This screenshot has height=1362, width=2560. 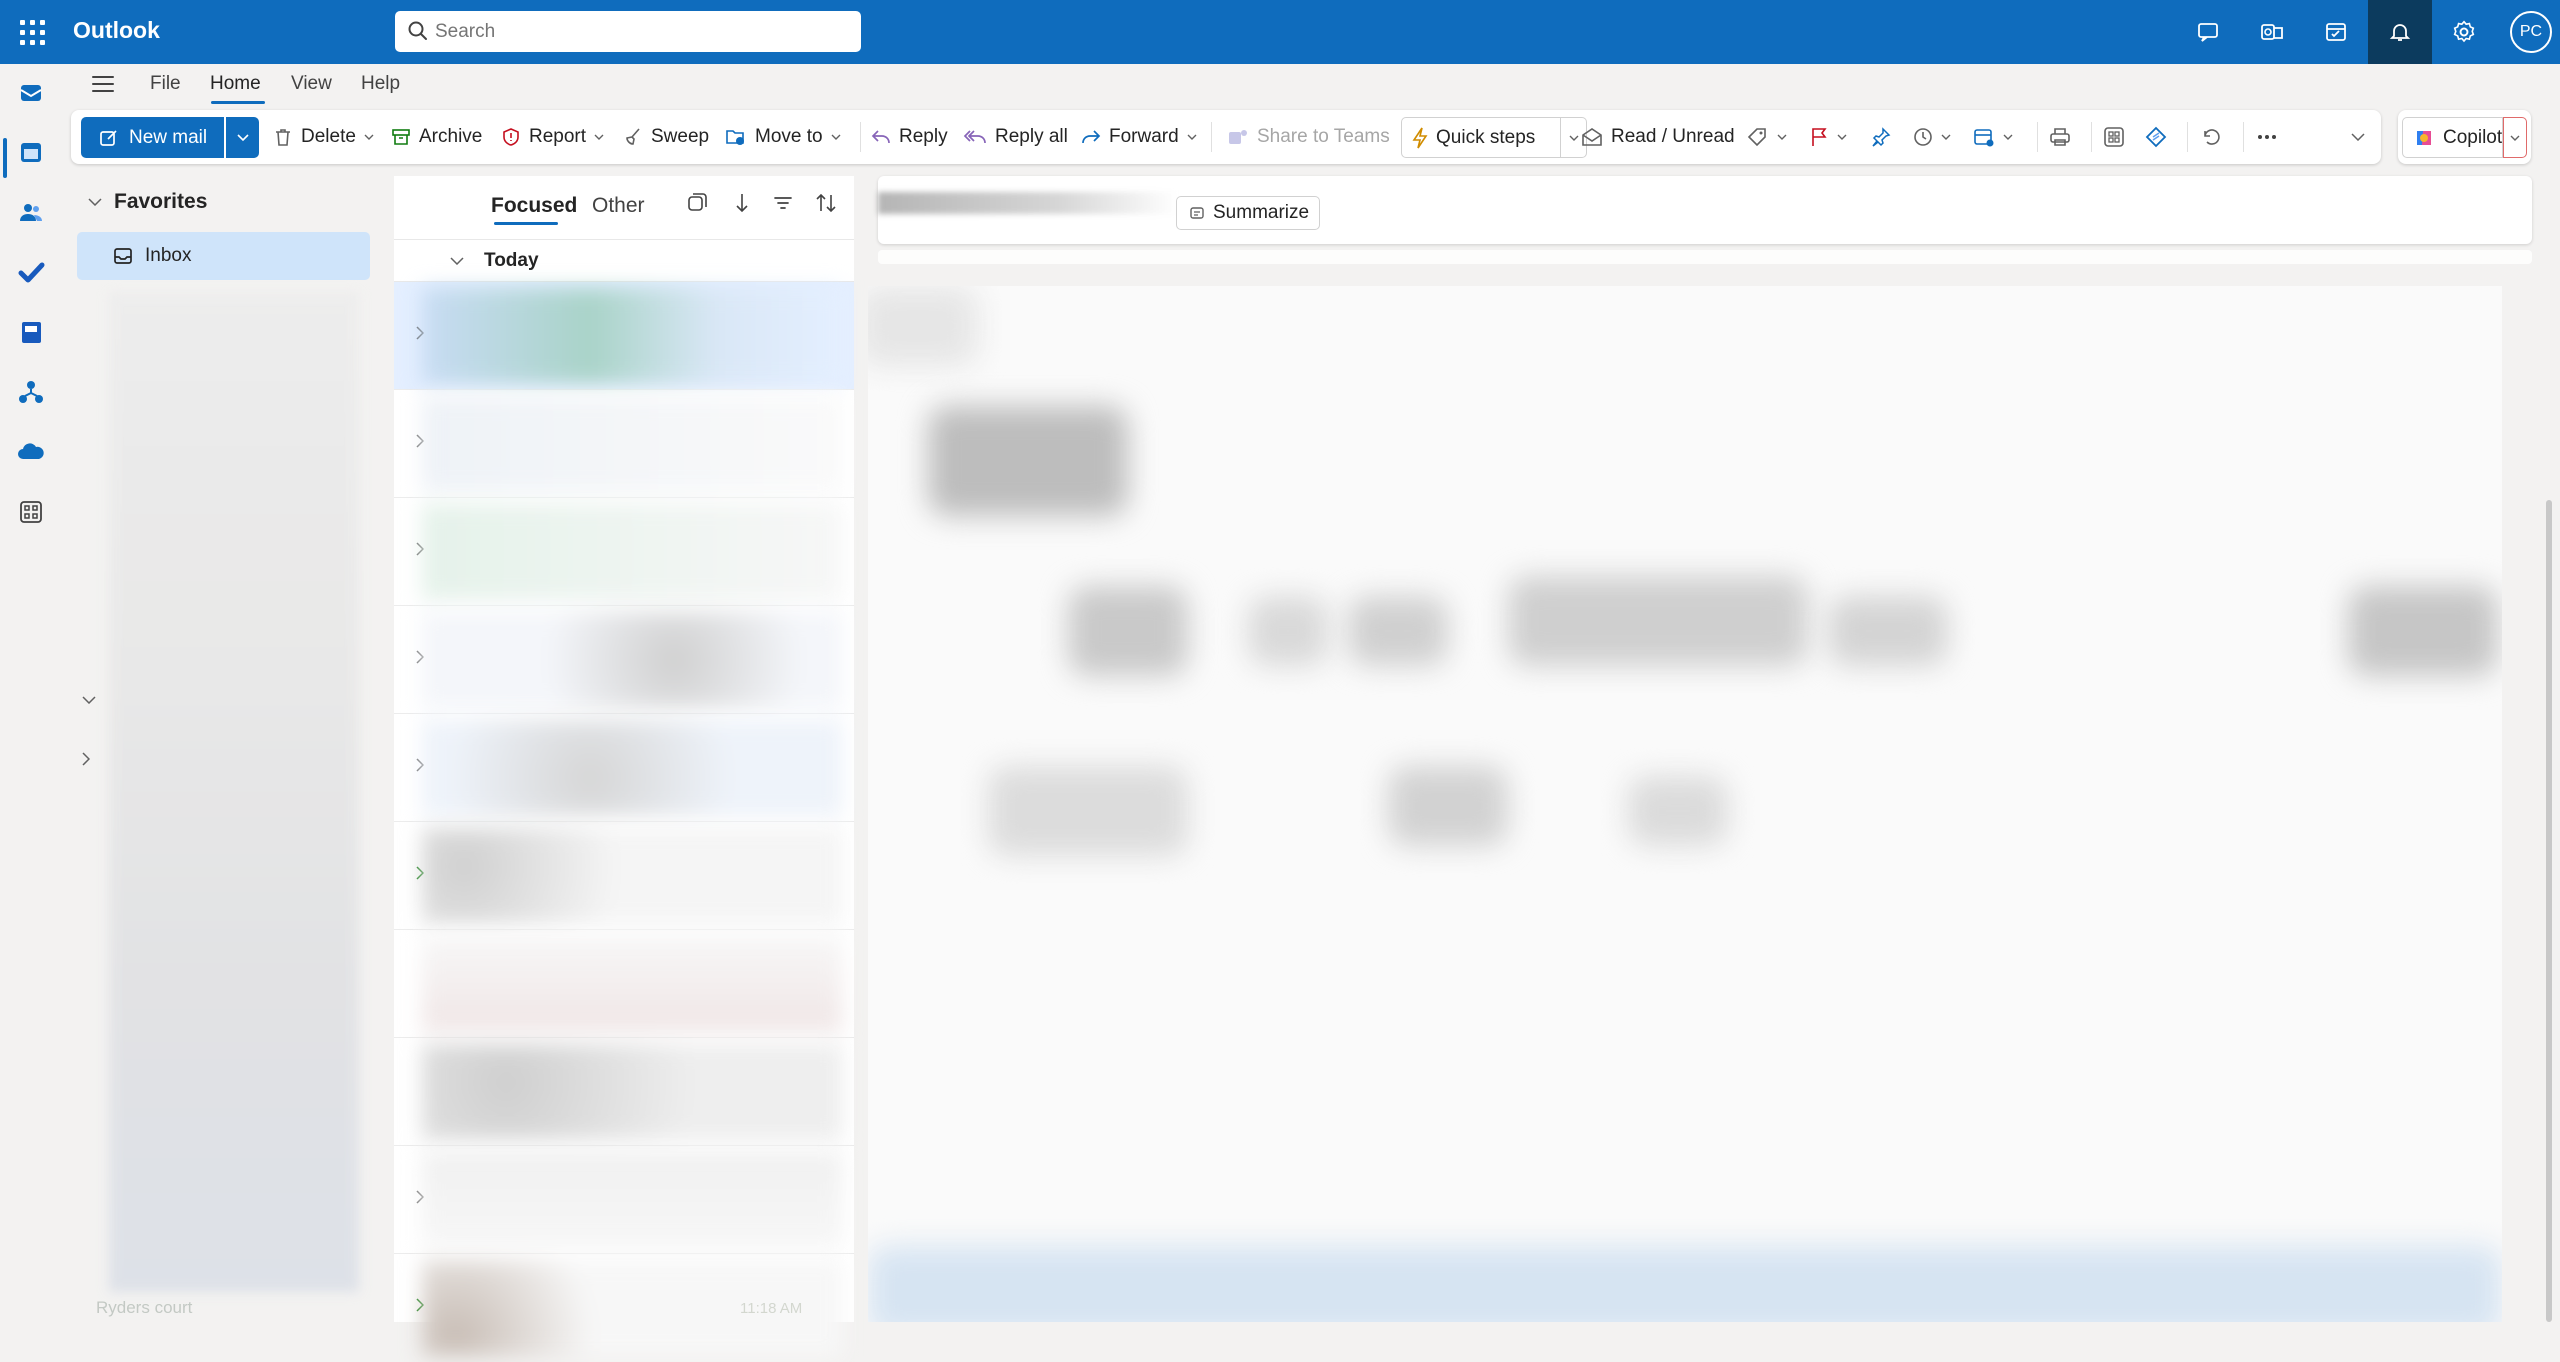 I want to click on more-apps-icon, so click(x=31, y=512).